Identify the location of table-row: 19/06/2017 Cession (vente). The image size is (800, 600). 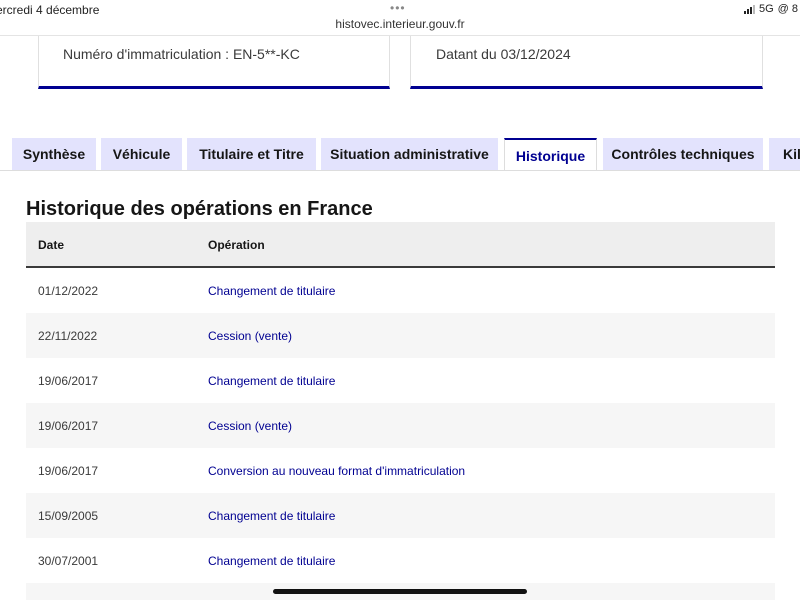
(400, 425).